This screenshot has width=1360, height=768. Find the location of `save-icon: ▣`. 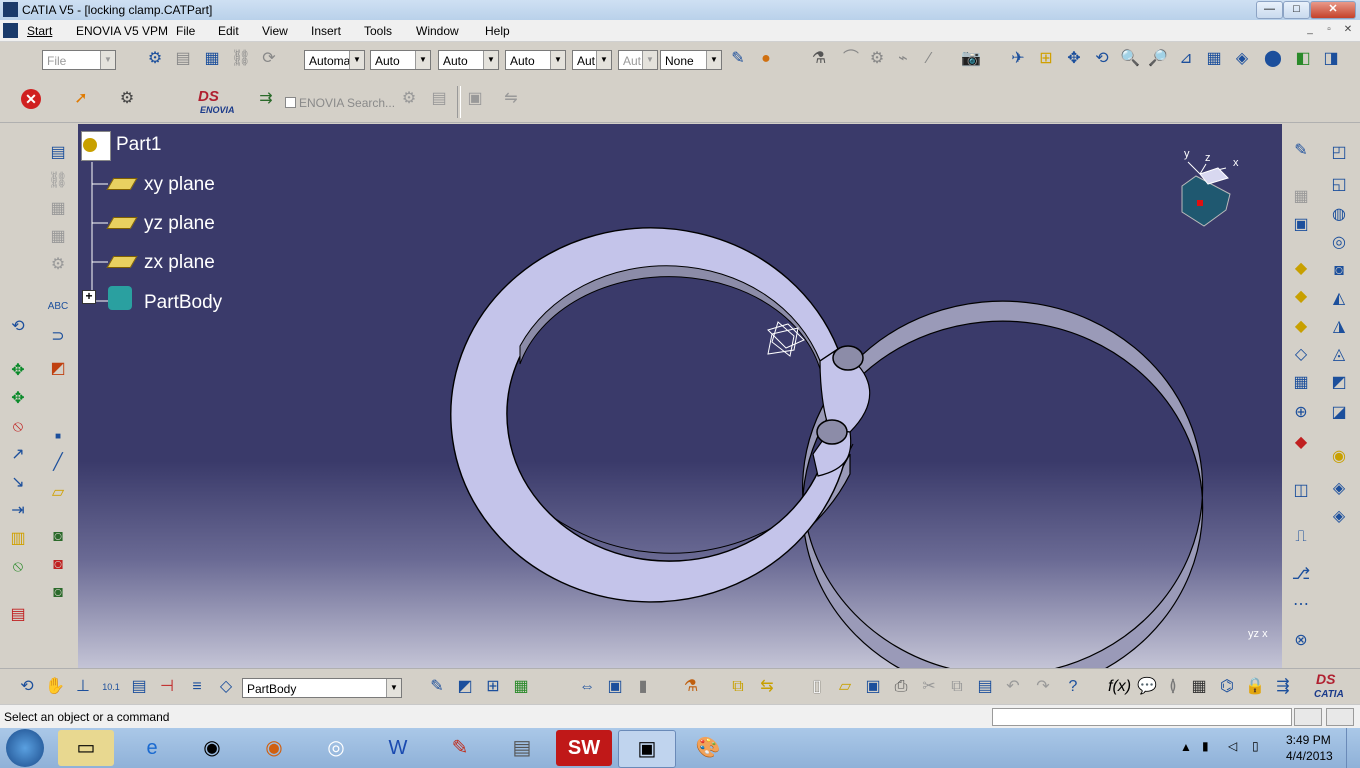

save-icon: ▣ is located at coordinates (873, 687).